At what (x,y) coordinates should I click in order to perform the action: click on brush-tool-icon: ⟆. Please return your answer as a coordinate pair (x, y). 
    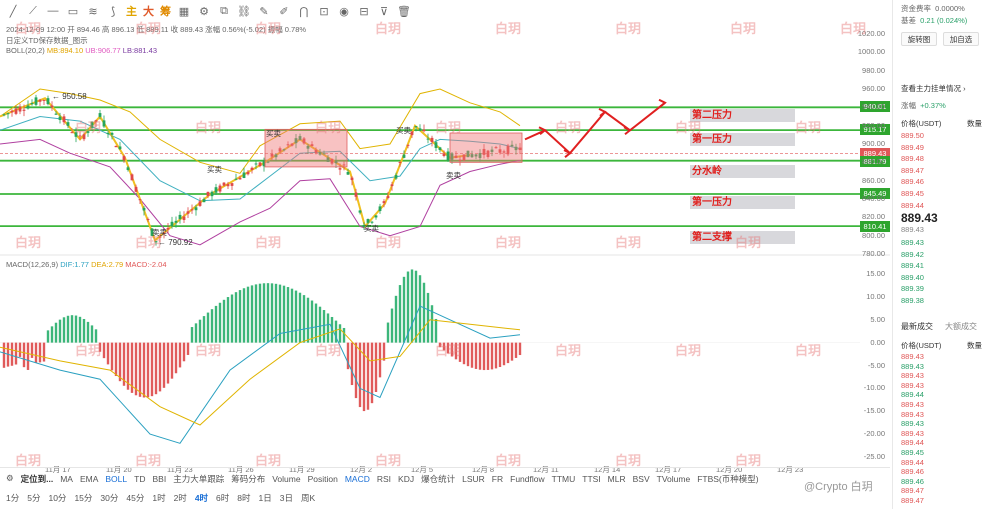
    Looking at the image, I should click on (113, 11).